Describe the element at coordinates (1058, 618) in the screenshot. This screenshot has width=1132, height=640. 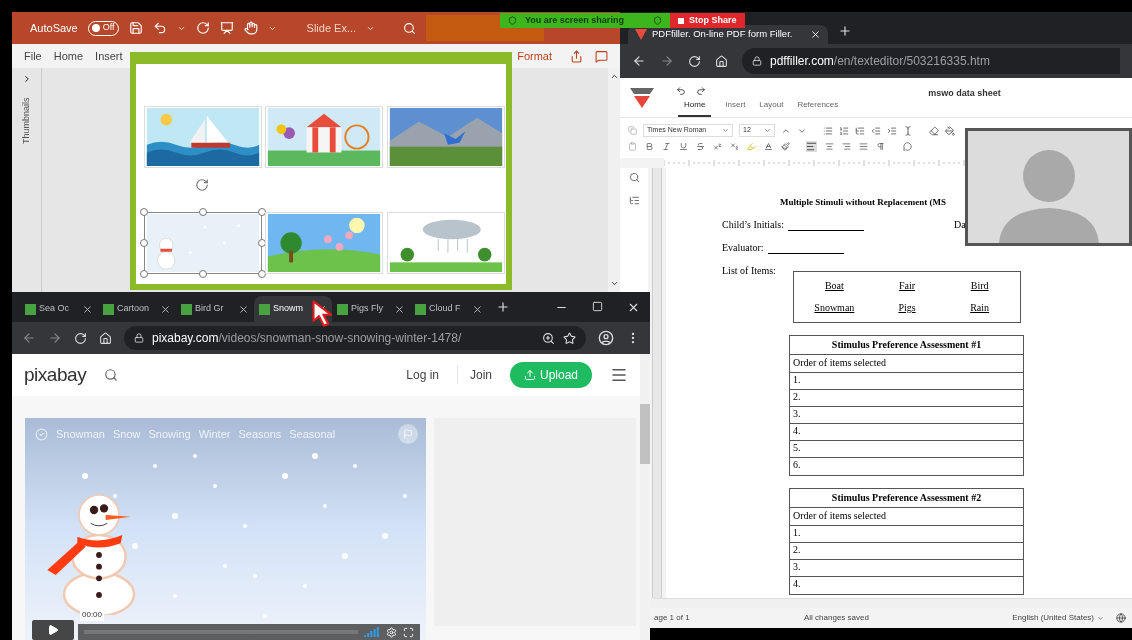
I see `language-select: English (United States)` at that location.